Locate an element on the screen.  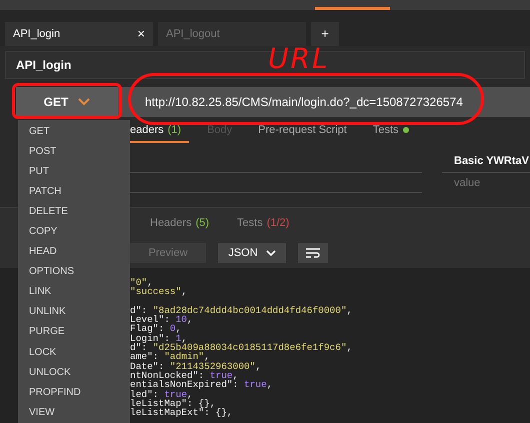
annotation-label: URL is located at coordinates (299, 59).